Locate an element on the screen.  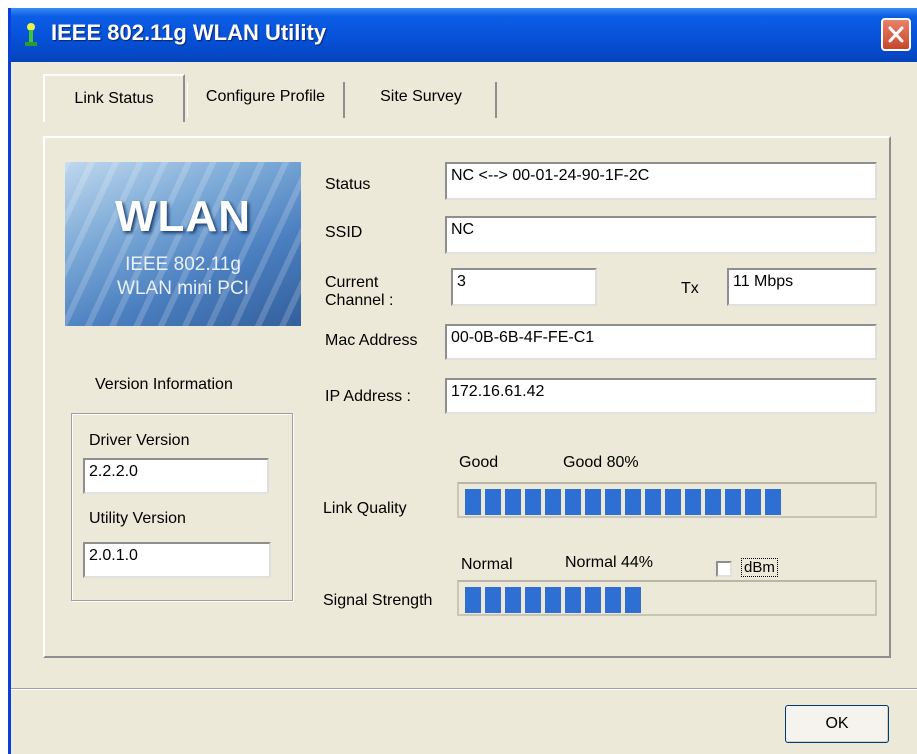
link-quality-detail: Good 80% is located at coordinates (601, 462).